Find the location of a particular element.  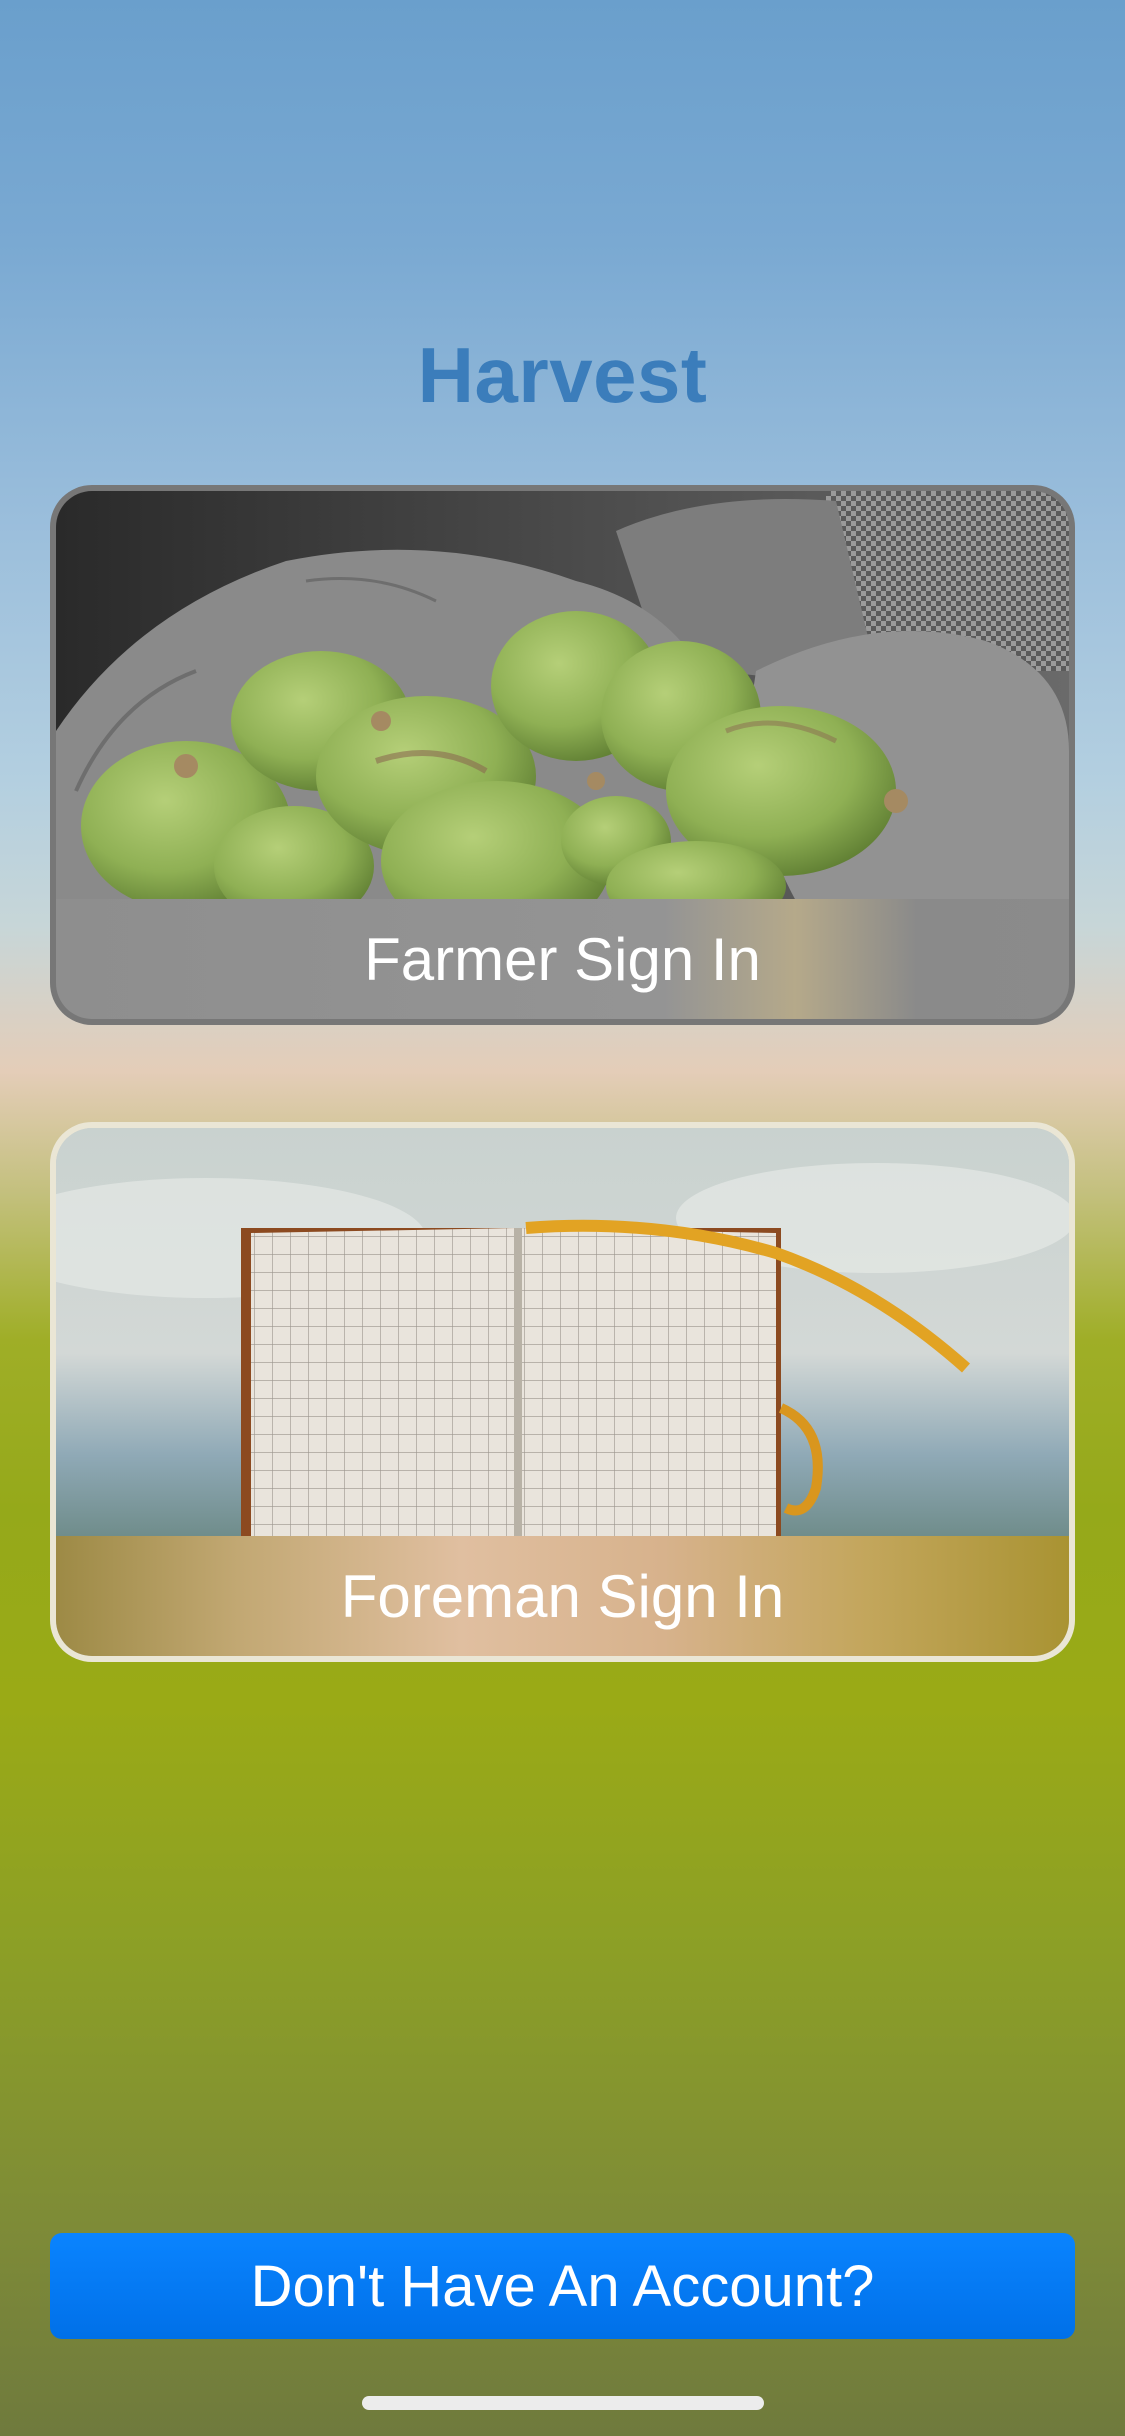

farmer-sign-in-label: Farmer Sign In is located at coordinates (562, 959).